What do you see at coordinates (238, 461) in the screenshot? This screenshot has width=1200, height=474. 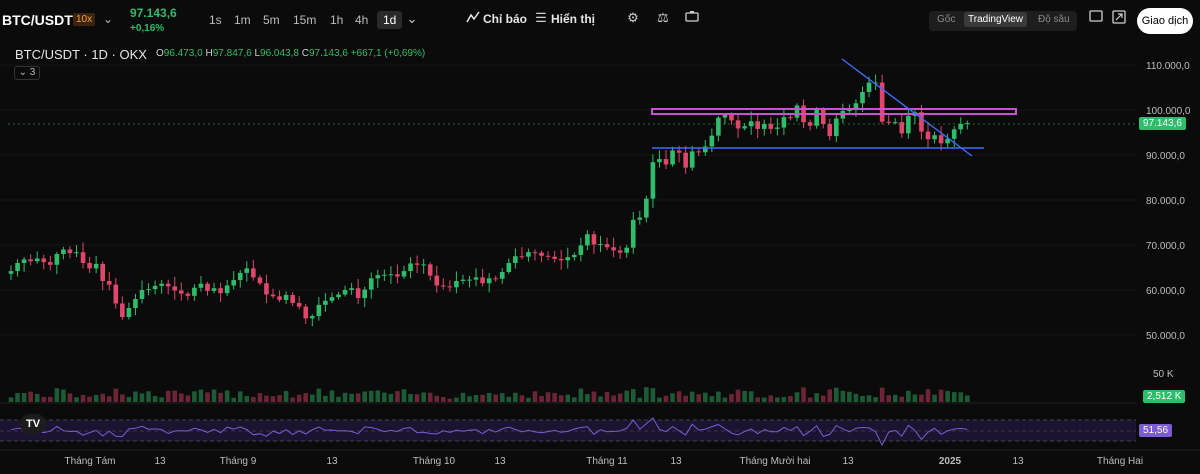 I see `x-tick-label: Tháng 9` at bounding box center [238, 461].